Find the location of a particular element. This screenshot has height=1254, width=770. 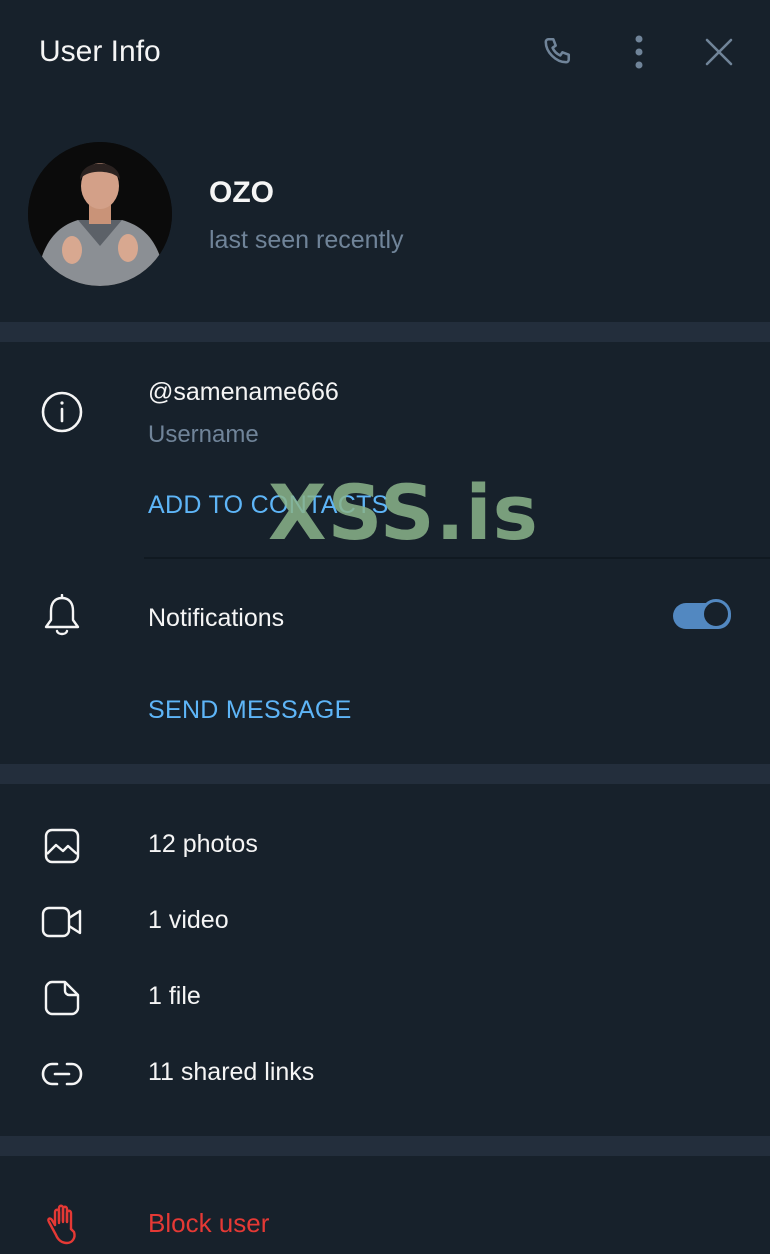

media-label: 1 file is located at coordinates (174, 996).